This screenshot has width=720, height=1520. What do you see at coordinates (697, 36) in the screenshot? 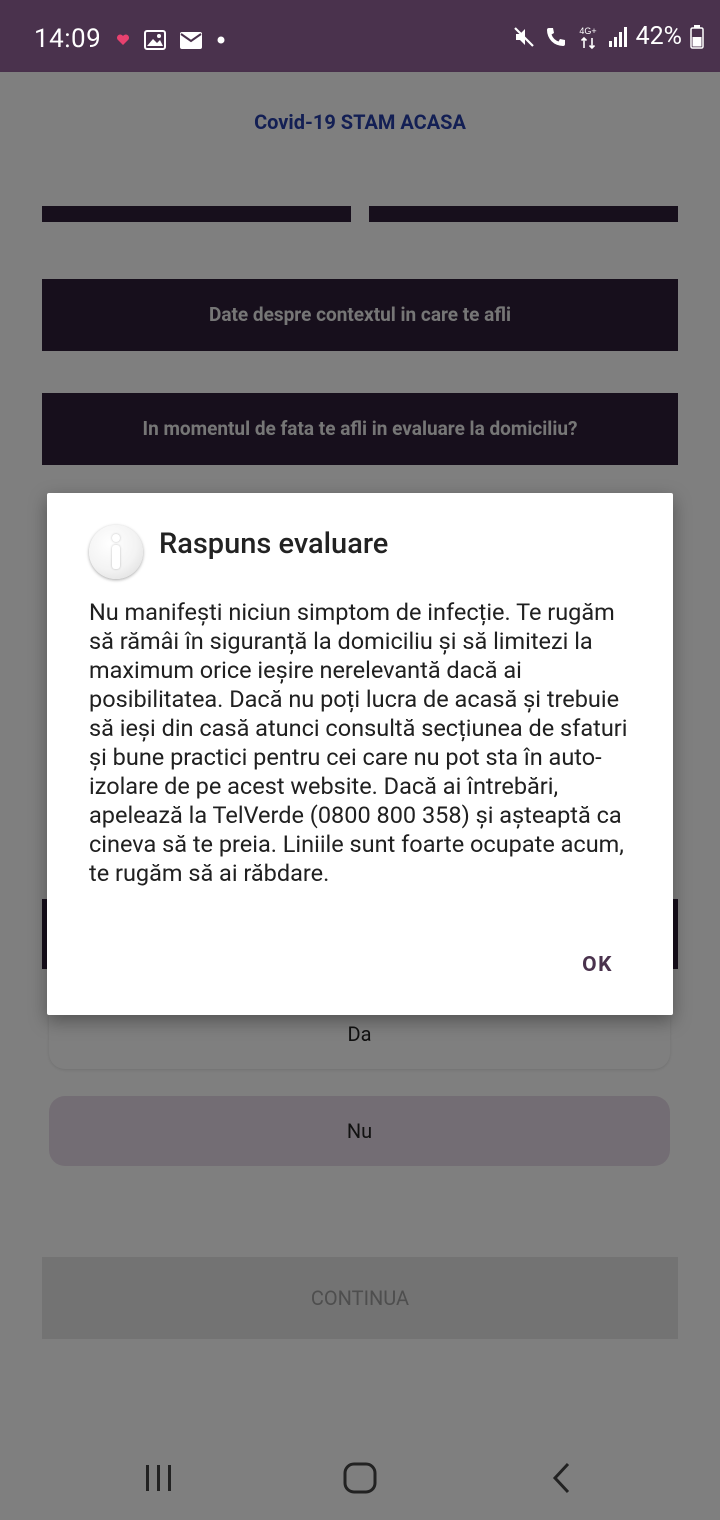
I see `battery-icon` at bounding box center [697, 36].